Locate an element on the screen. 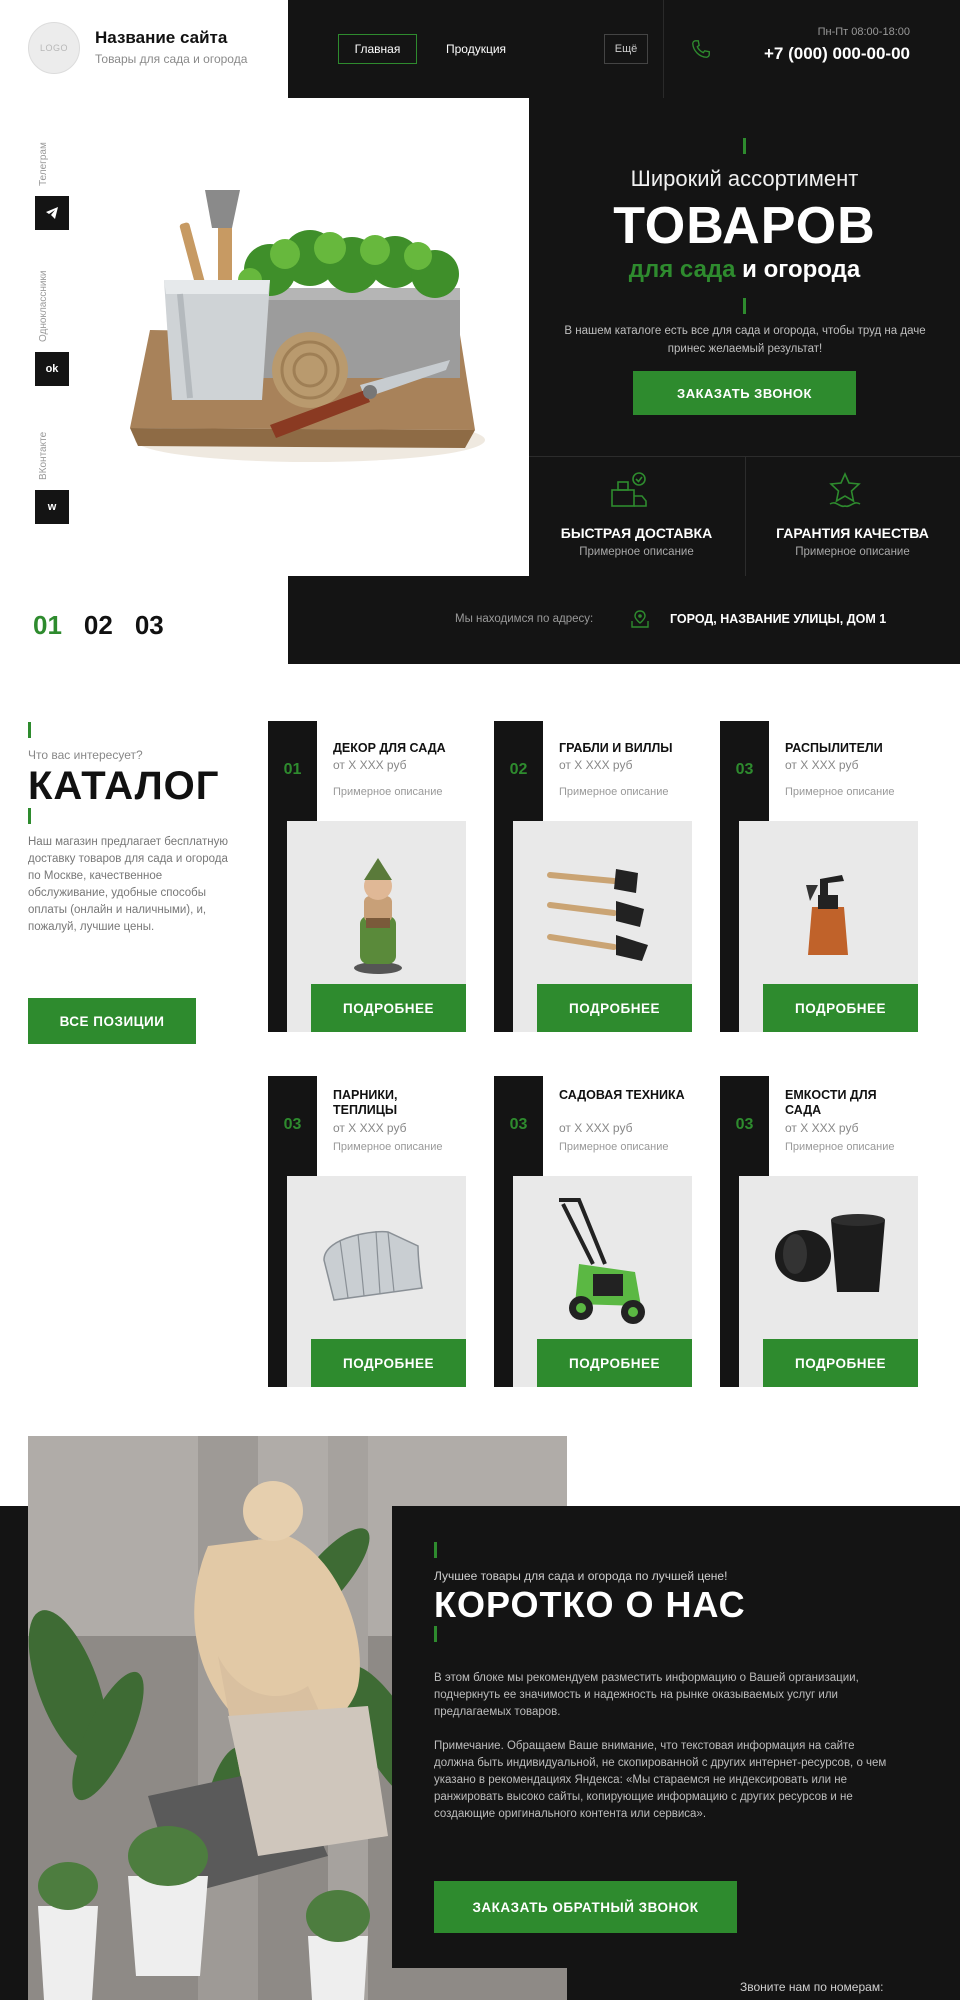 The height and width of the screenshot is (2000, 960). hero-tagline: для сада и огорода is located at coordinates (744, 270).